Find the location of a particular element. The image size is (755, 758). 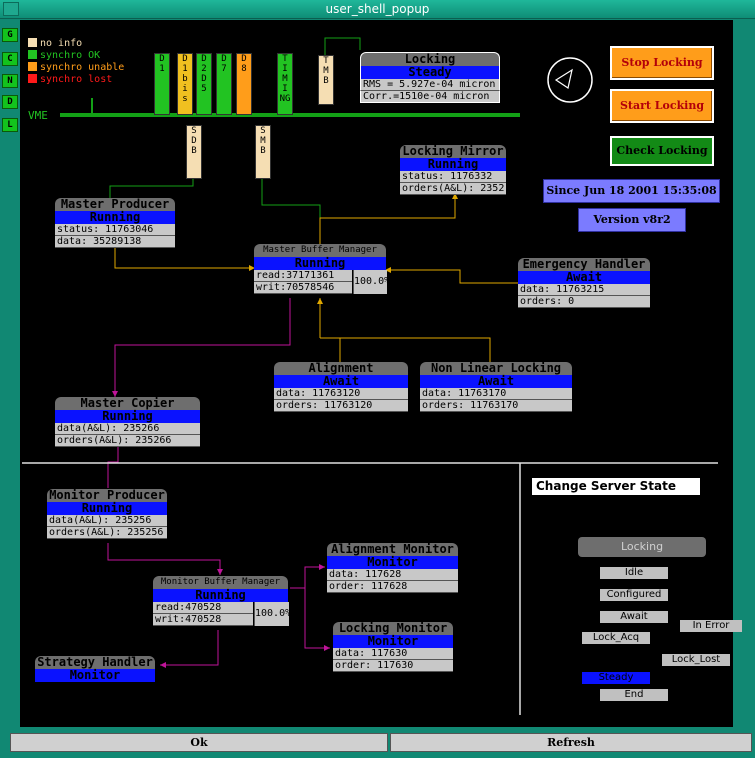

node-row: data: 11763215 is located at coordinates (584, 290).